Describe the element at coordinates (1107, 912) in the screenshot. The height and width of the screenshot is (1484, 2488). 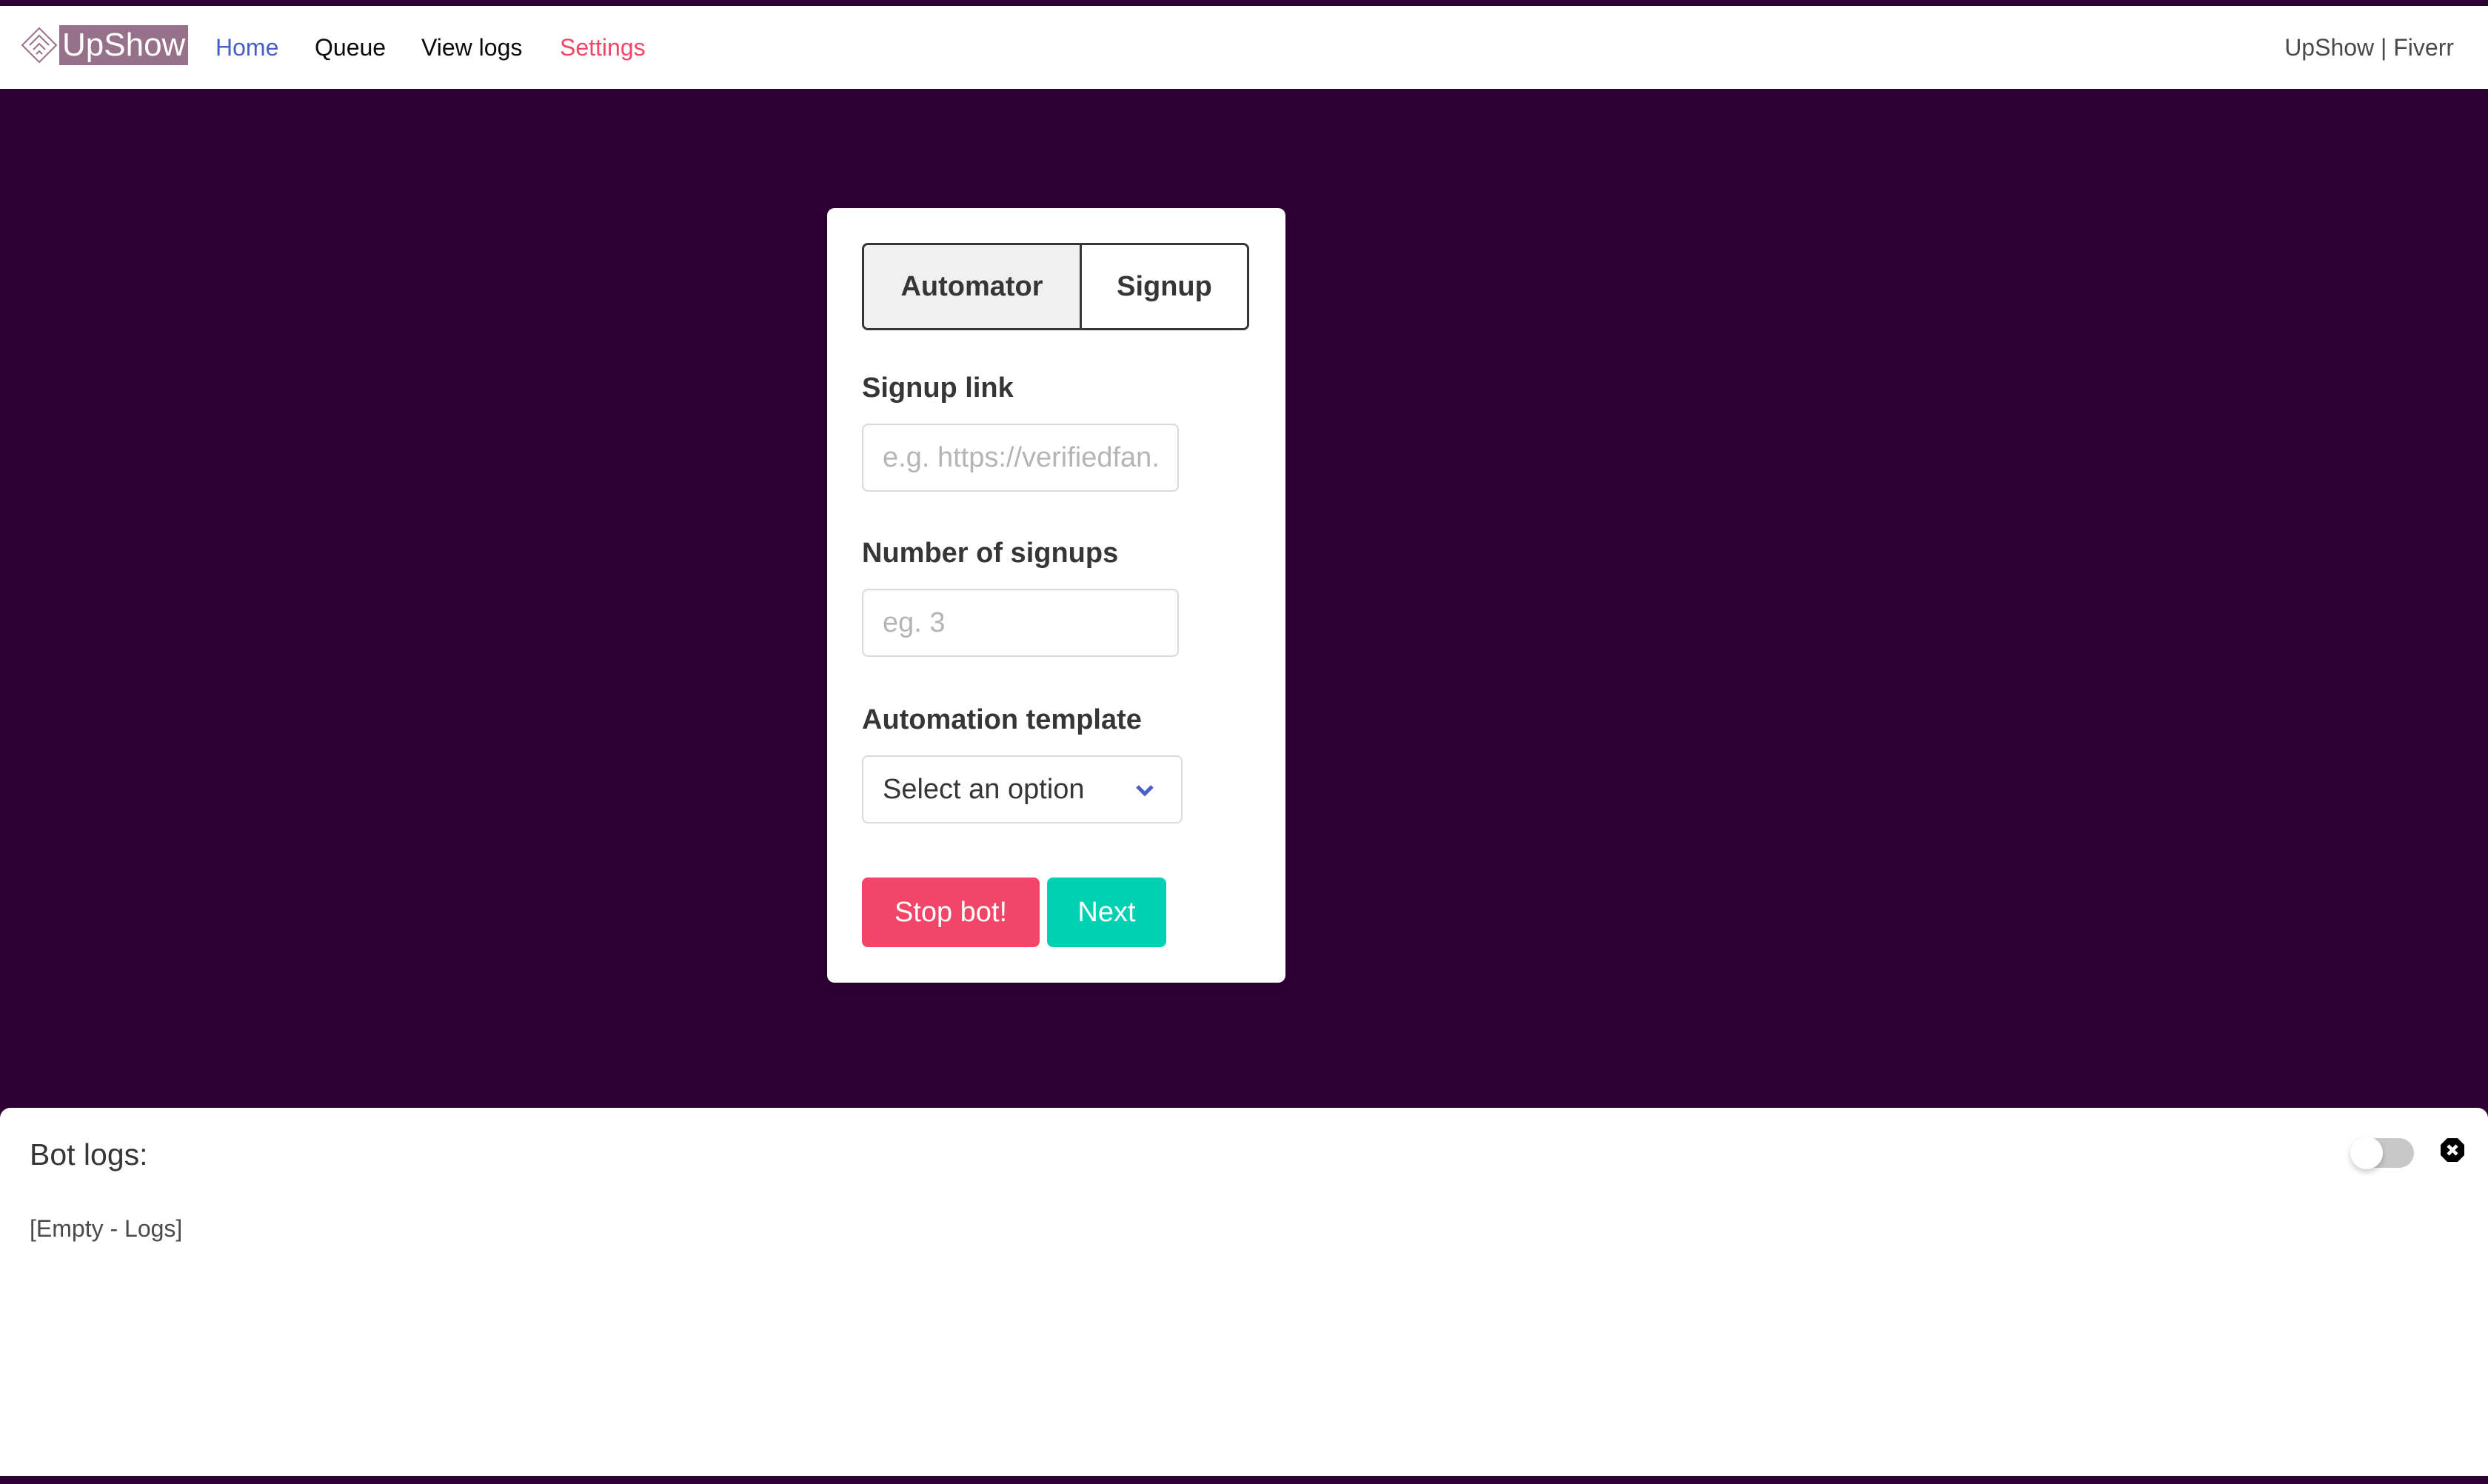
I see `next-button: Next` at that location.